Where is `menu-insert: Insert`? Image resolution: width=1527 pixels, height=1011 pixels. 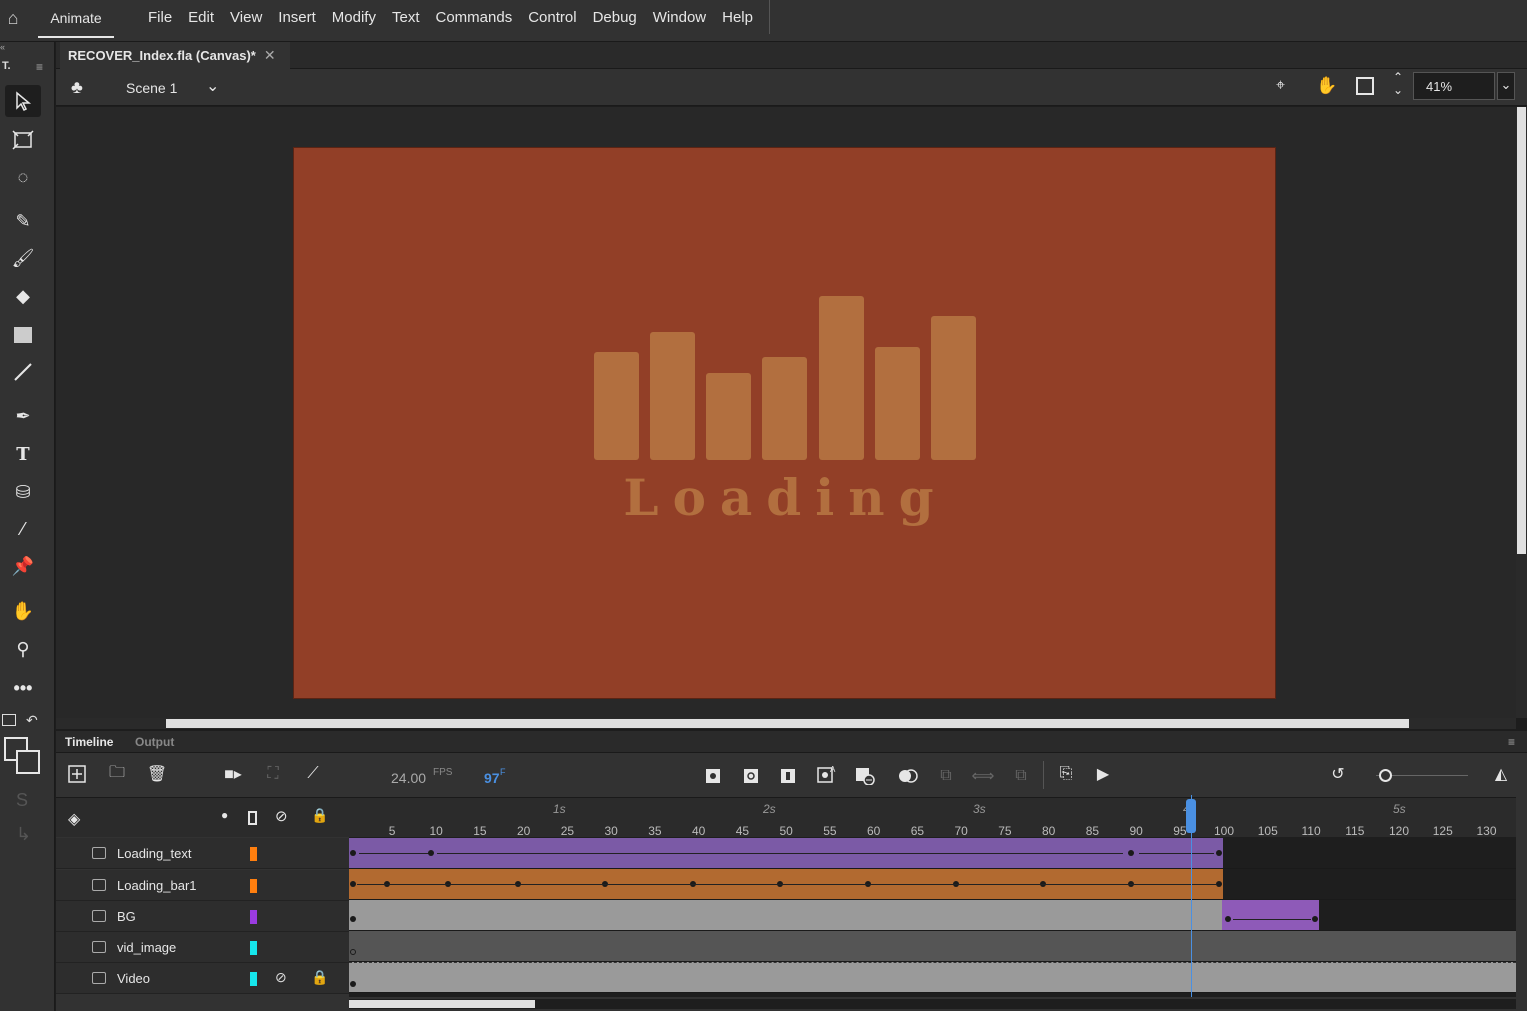
menu-insert: Insert is located at coordinates (297, 17).